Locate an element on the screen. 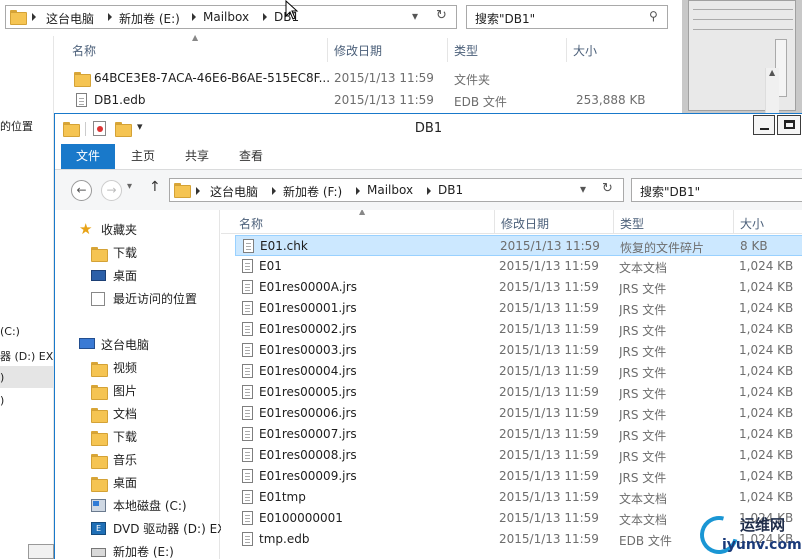 This screenshot has height=559, width=802. address-bar: 这台电脑 新加卷 (F:) Mailbox DB1 ▾ ↻ is located at coordinates (396, 190).